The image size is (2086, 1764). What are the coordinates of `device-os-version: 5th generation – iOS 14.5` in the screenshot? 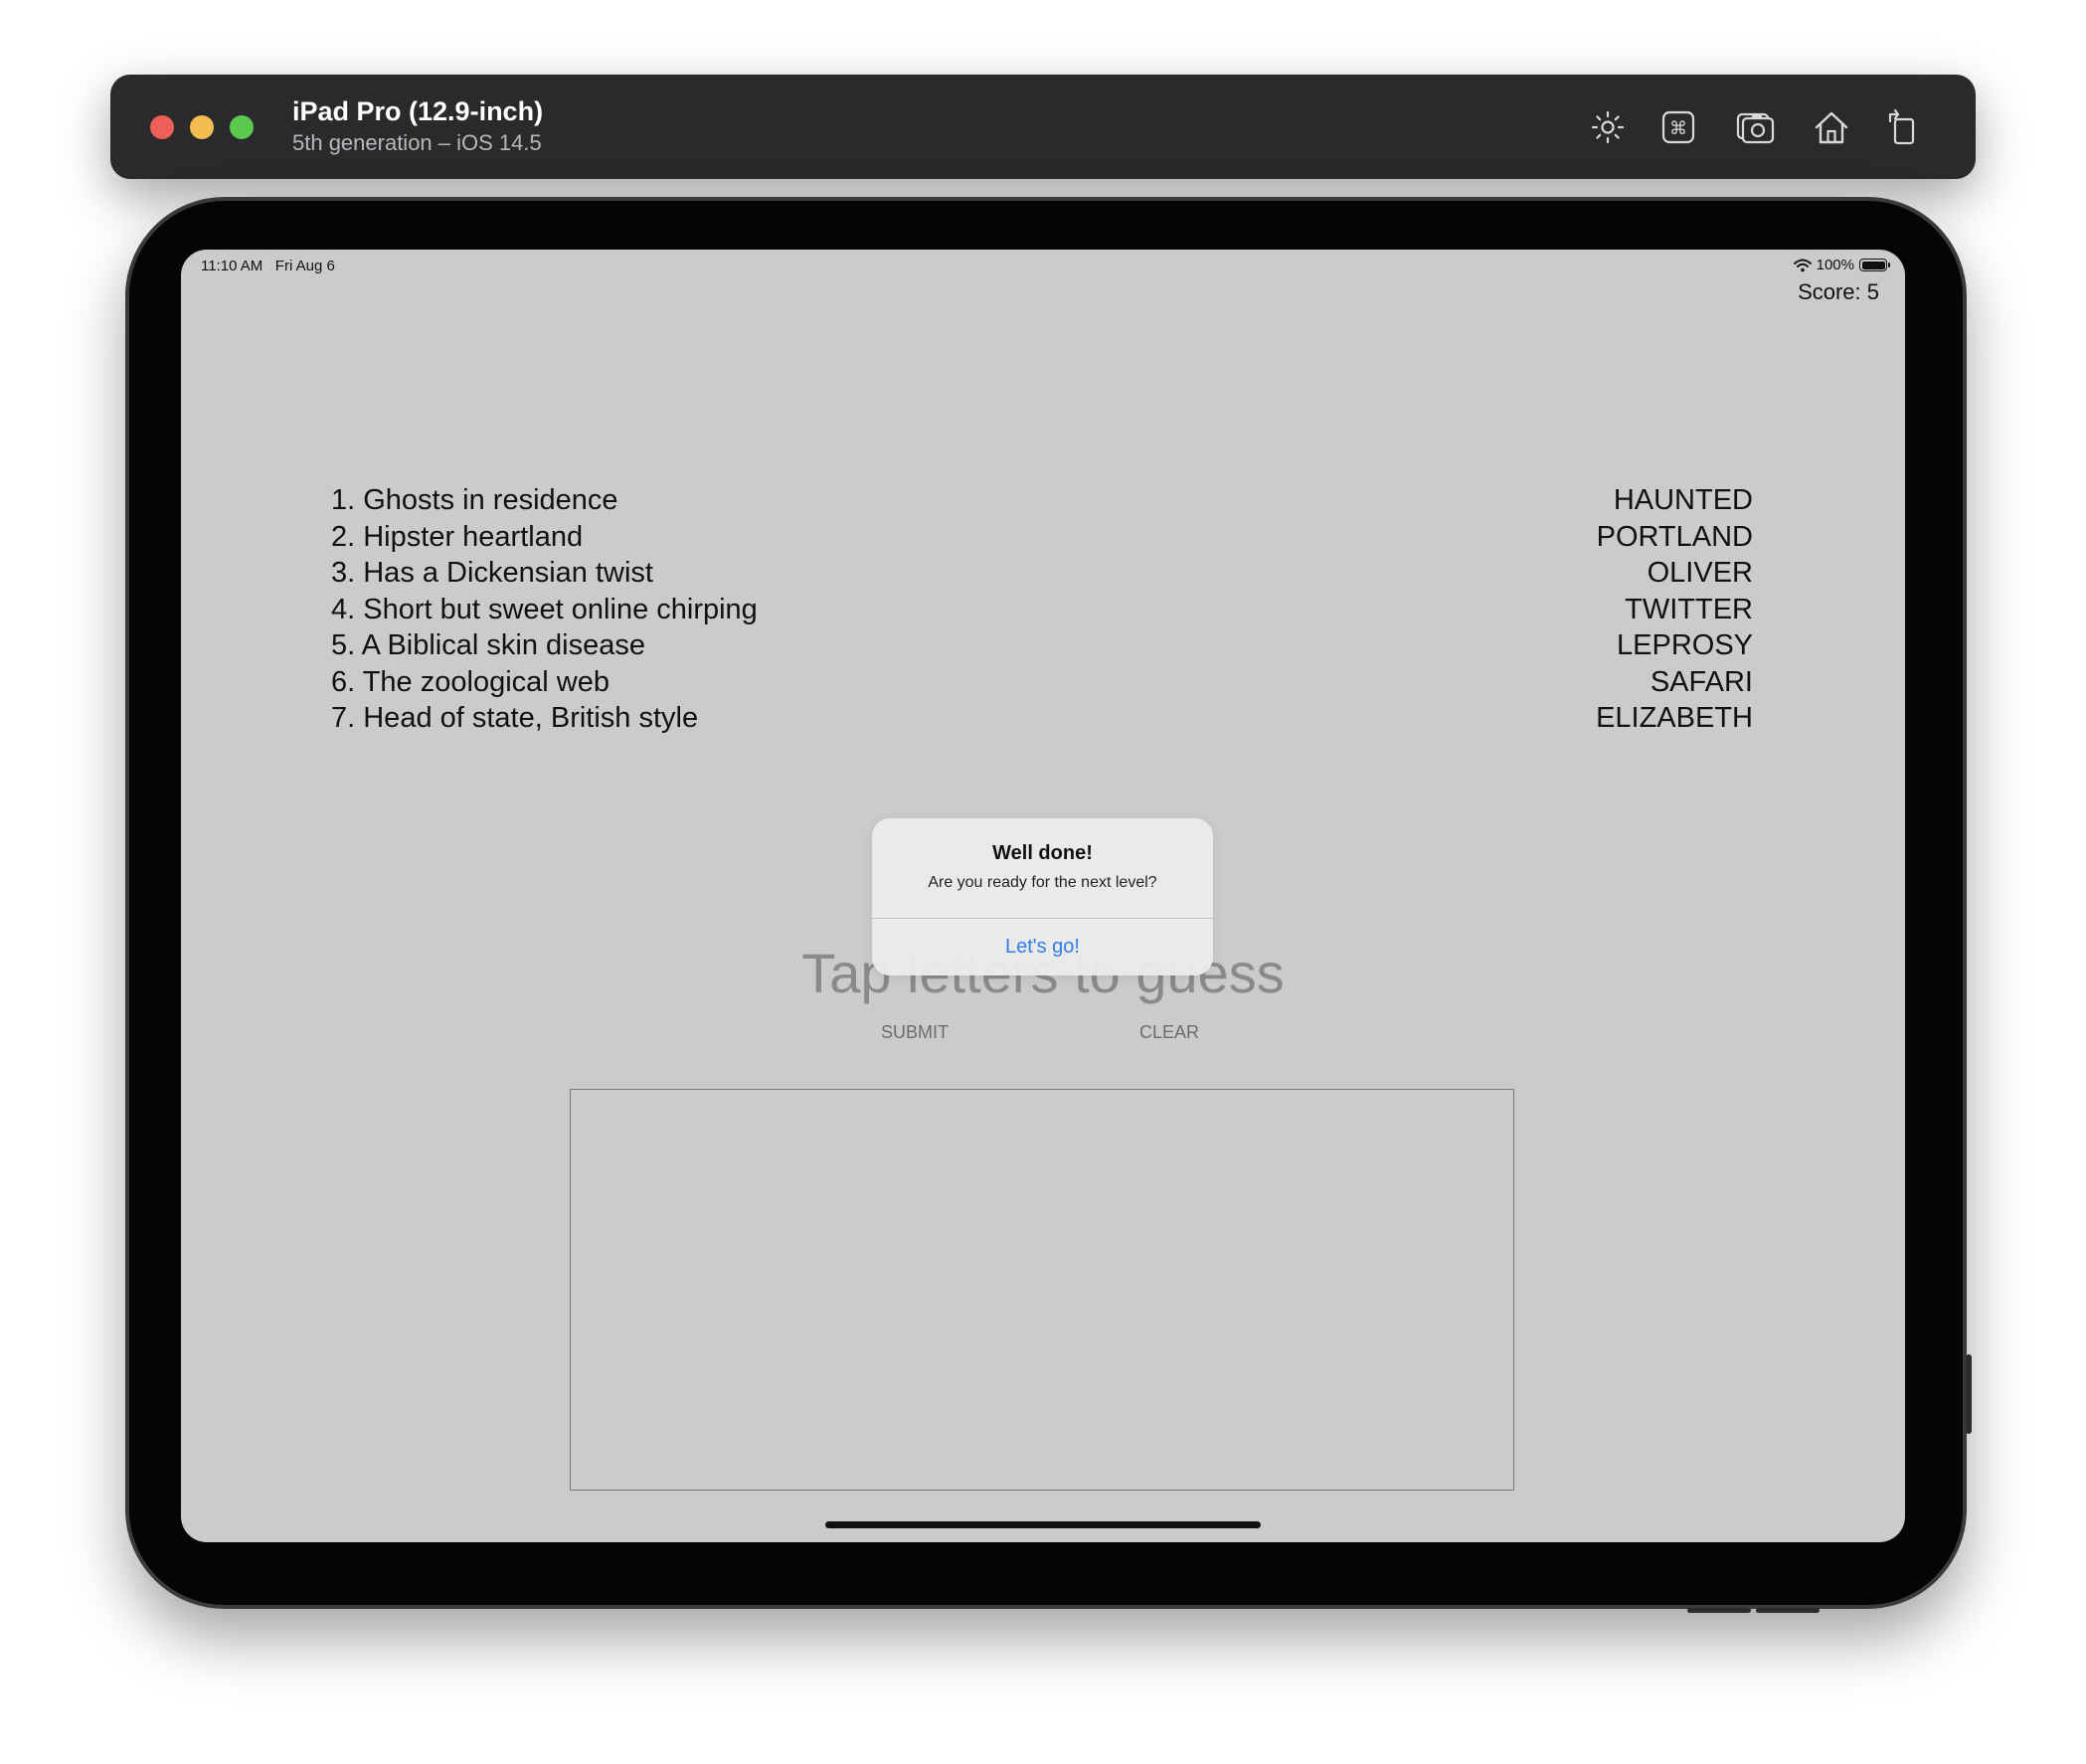 It's located at (417, 142).